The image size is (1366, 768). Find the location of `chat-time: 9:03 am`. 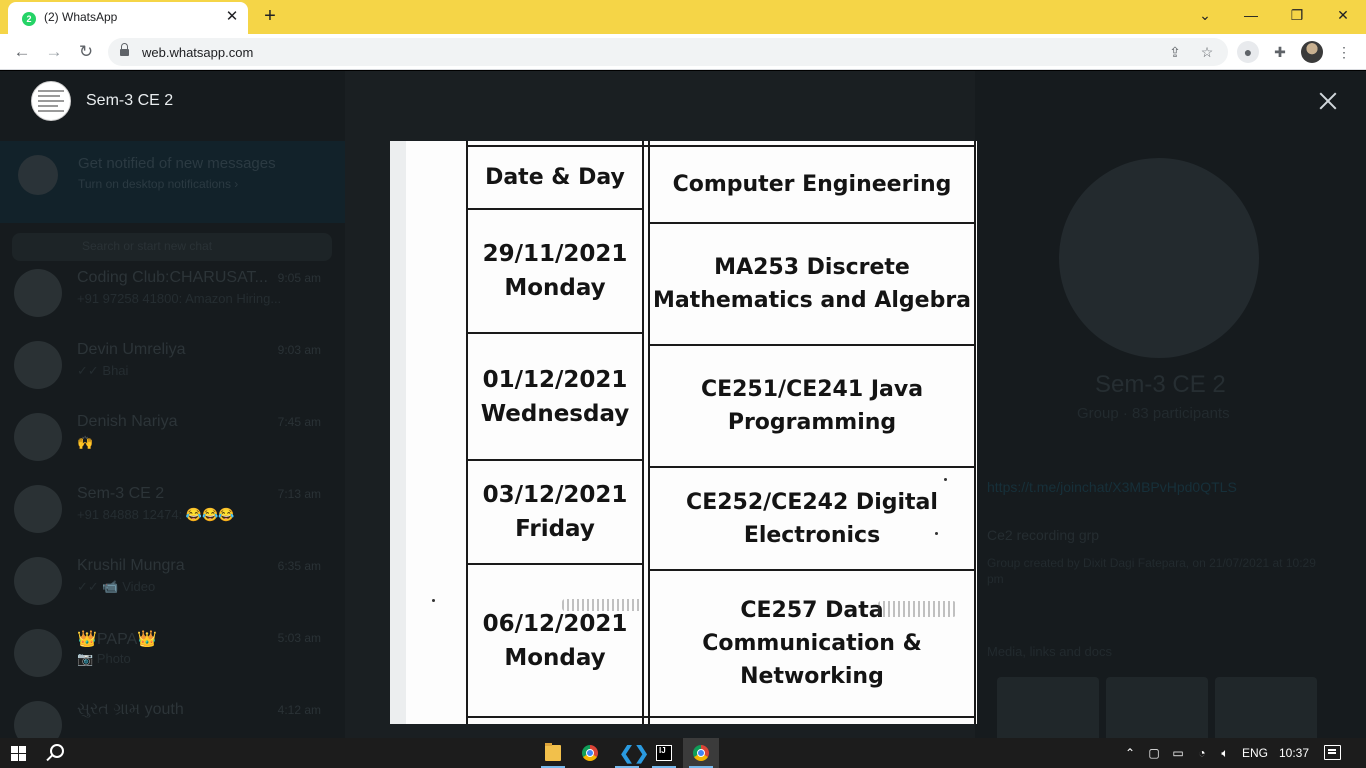

chat-time: 9:03 am is located at coordinates (299, 350).